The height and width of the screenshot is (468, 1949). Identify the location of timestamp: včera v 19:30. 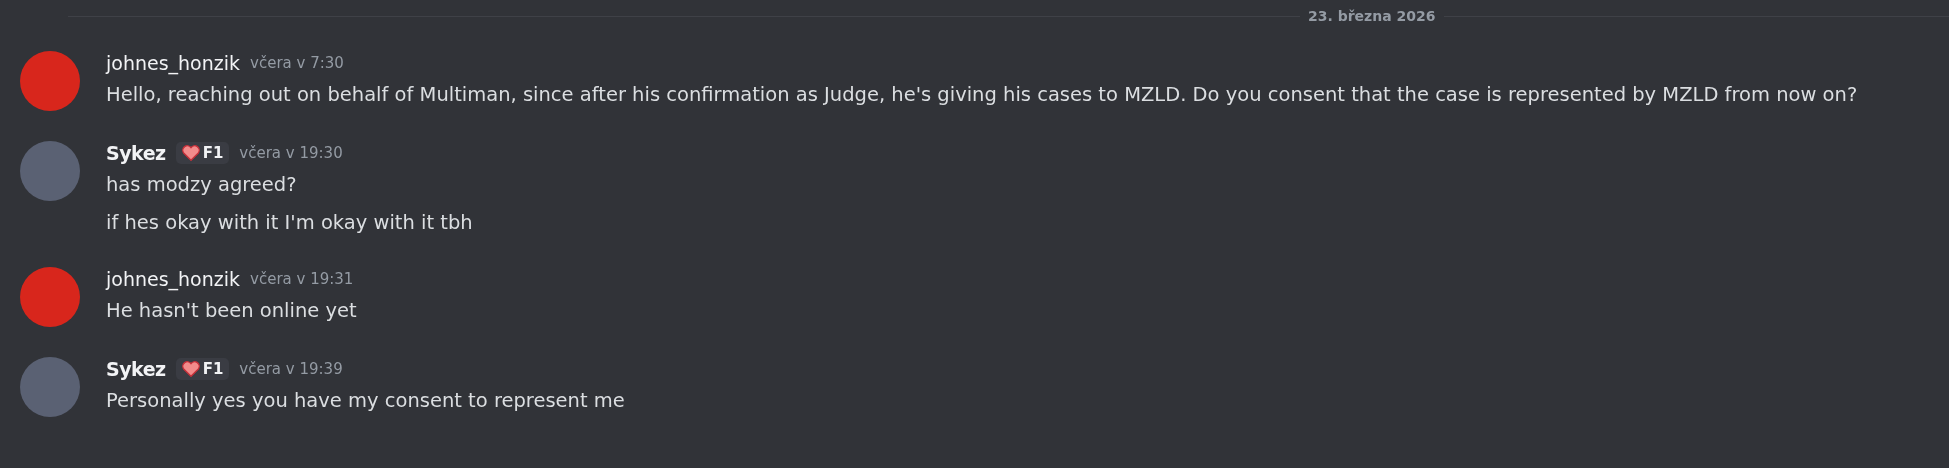
(291, 153).